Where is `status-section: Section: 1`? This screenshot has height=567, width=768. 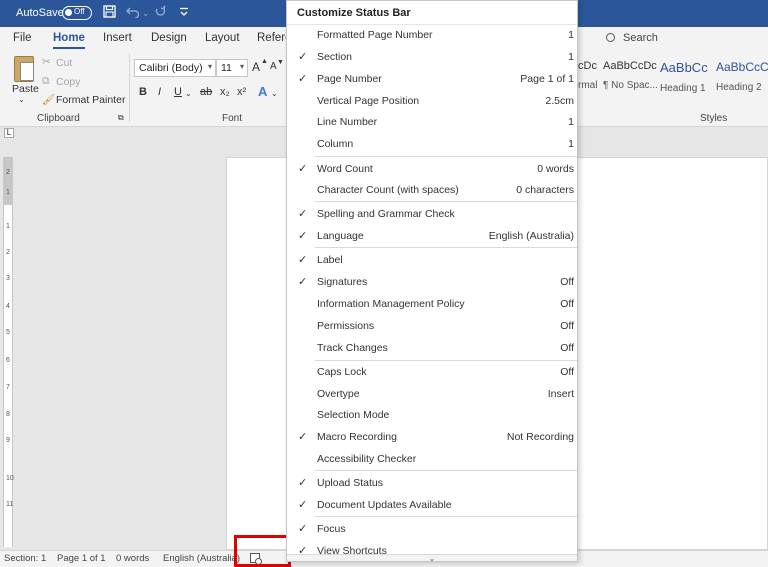
status-section: Section: 1 is located at coordinates (25, 558).